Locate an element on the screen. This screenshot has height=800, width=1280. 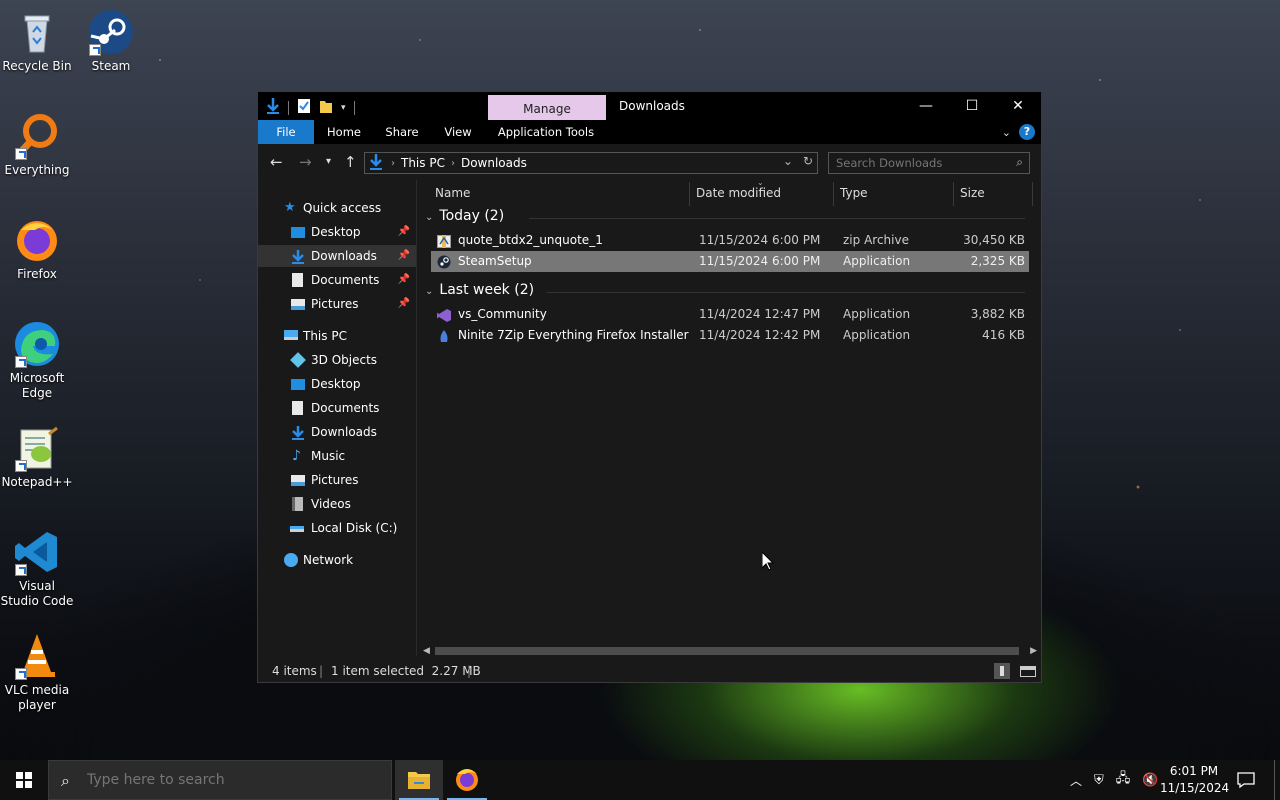
nav-pc-videos: Videos is located at coordinates (337, 504).